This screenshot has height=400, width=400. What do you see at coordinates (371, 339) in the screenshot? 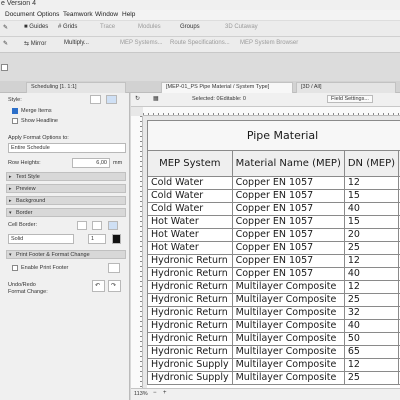
I see `cell-dn: 50` at bounding box center [371, 339].